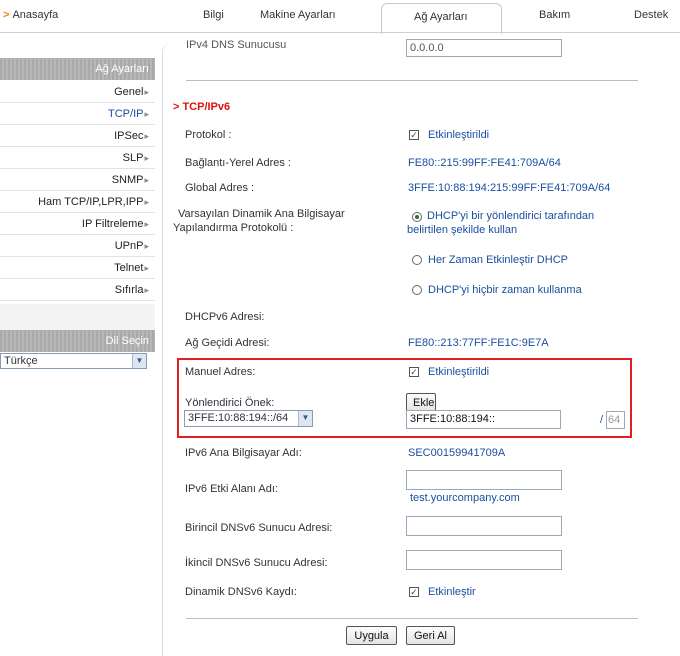 This screenshot has width=680, height=656. What do you see at coordinates (77, 290) in the screenshot?
I see `sidebar-item-reset: Sıfırla▸` at bounding box center [77, 290].